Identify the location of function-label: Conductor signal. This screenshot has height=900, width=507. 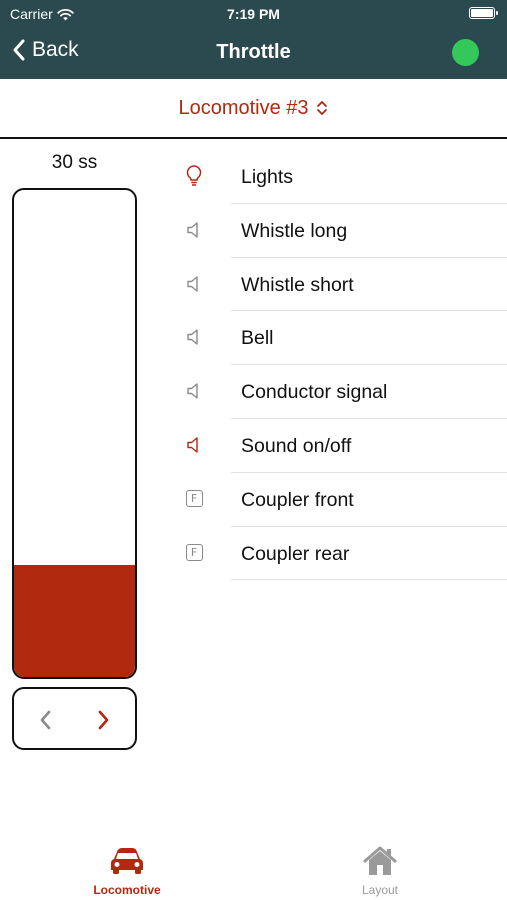
(314, 392).